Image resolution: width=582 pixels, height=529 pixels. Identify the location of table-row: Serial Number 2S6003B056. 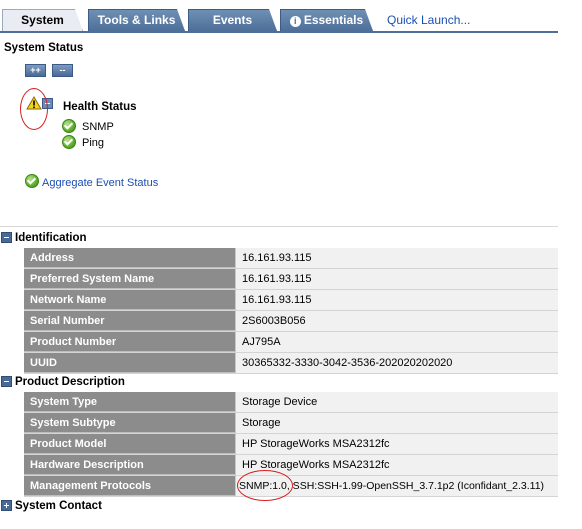
(291, 321).